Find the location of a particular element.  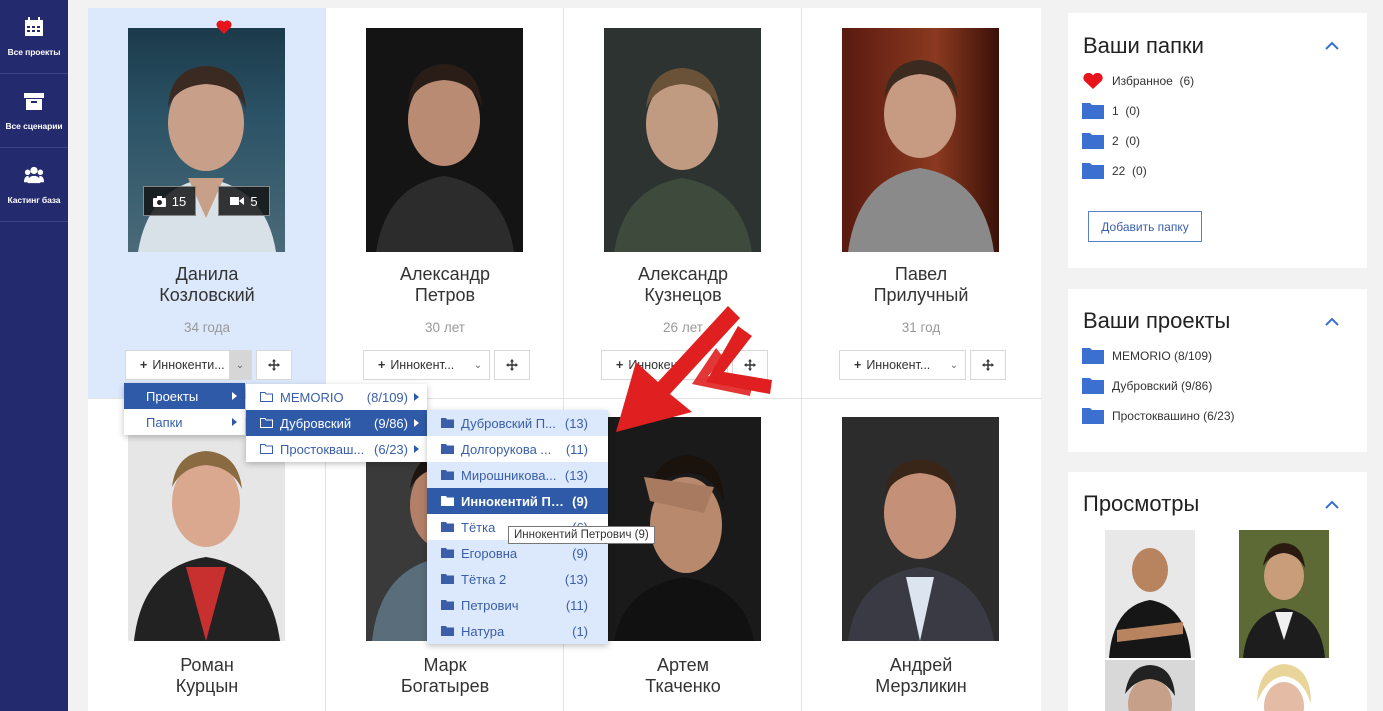

actor-card: Александр Петров 30 лет + Иннокент... ⌄ is located at coordinates (445, 203).